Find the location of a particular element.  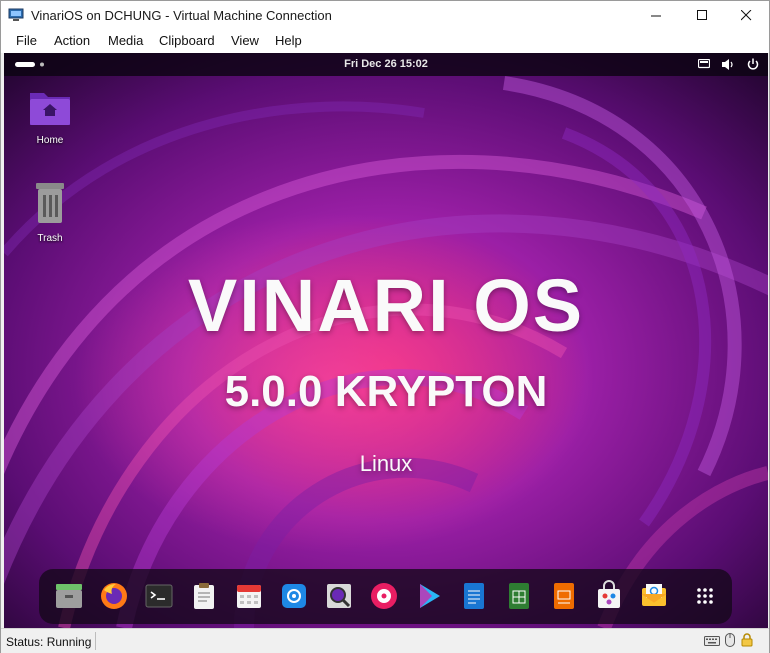

menu-media: Media is located at coordinates (125, 40).